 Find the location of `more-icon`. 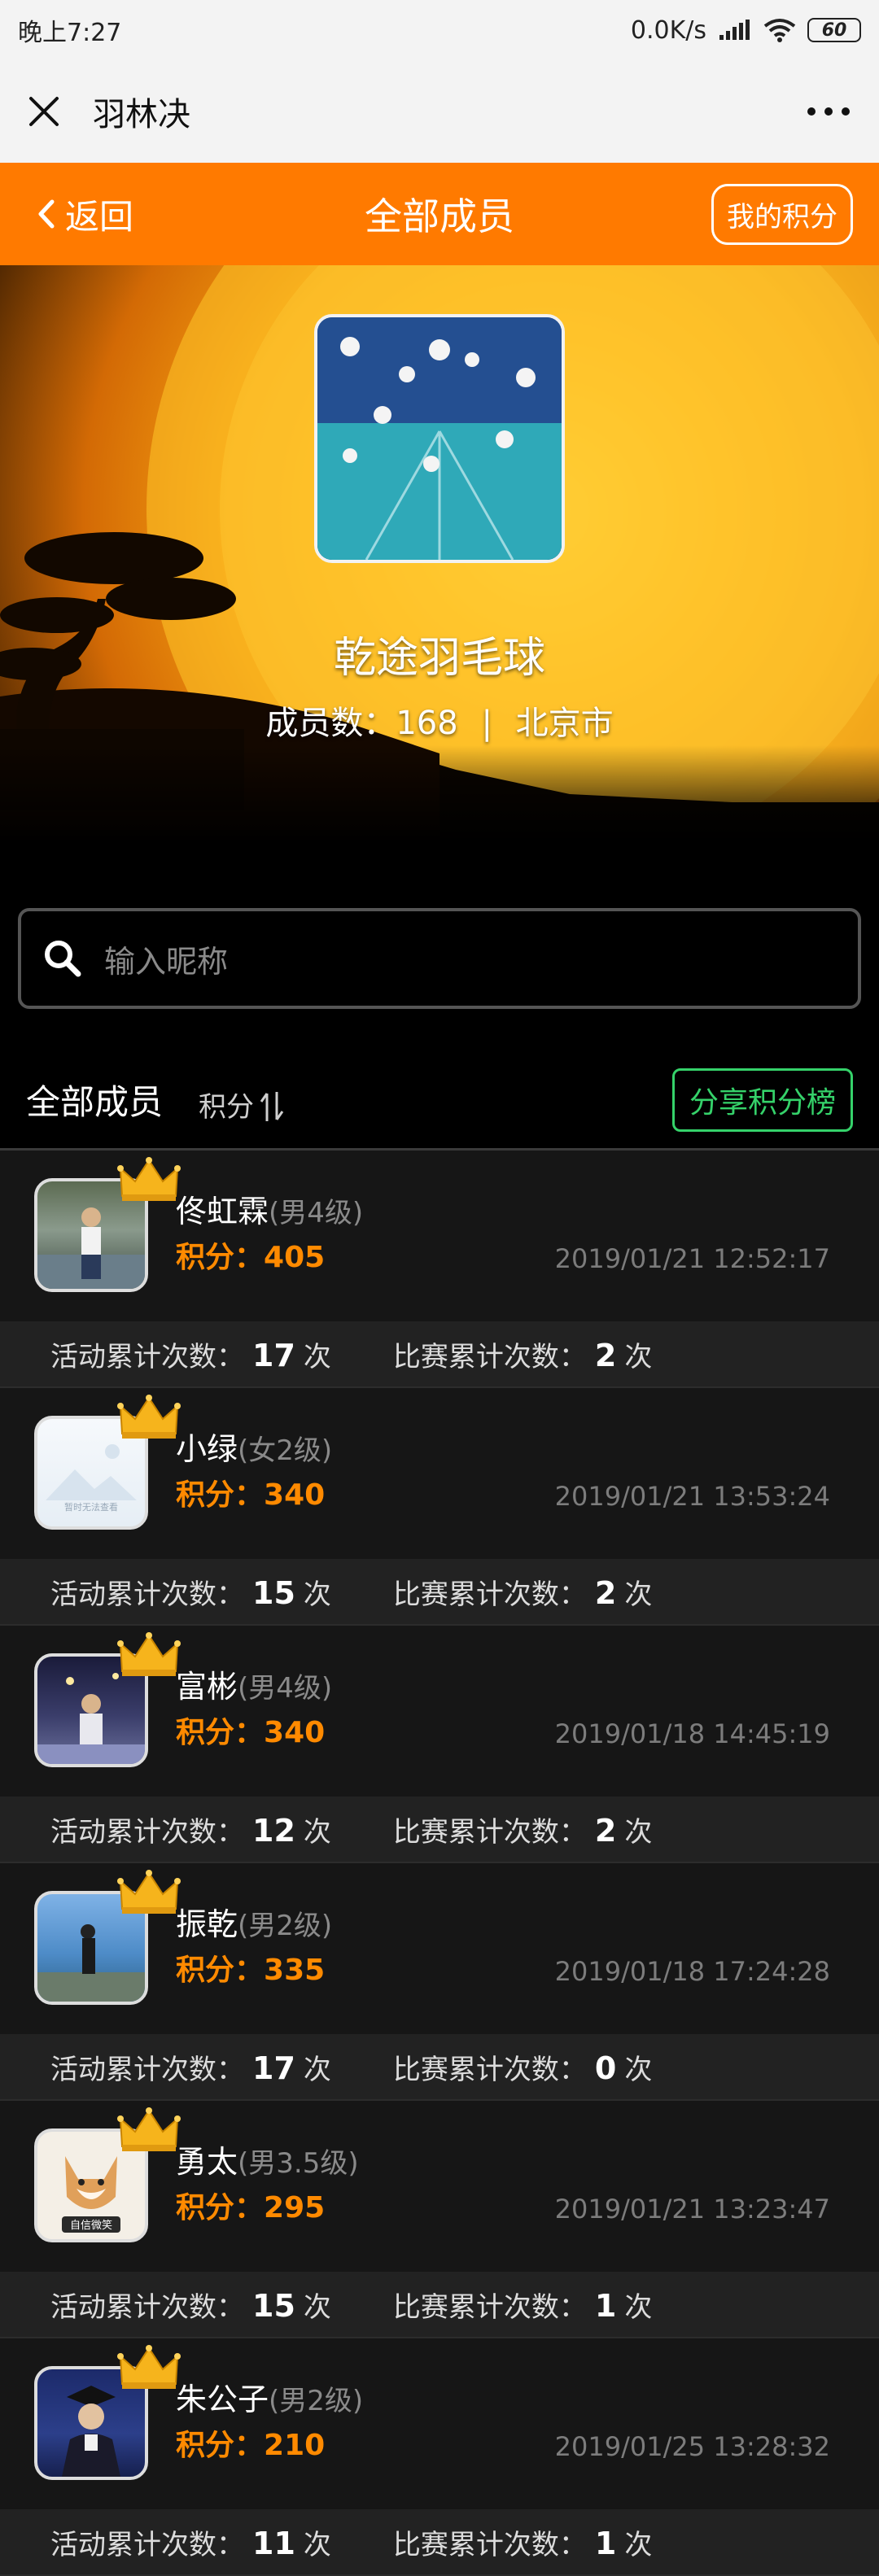

more-icon is located at coordinates (829, 111).